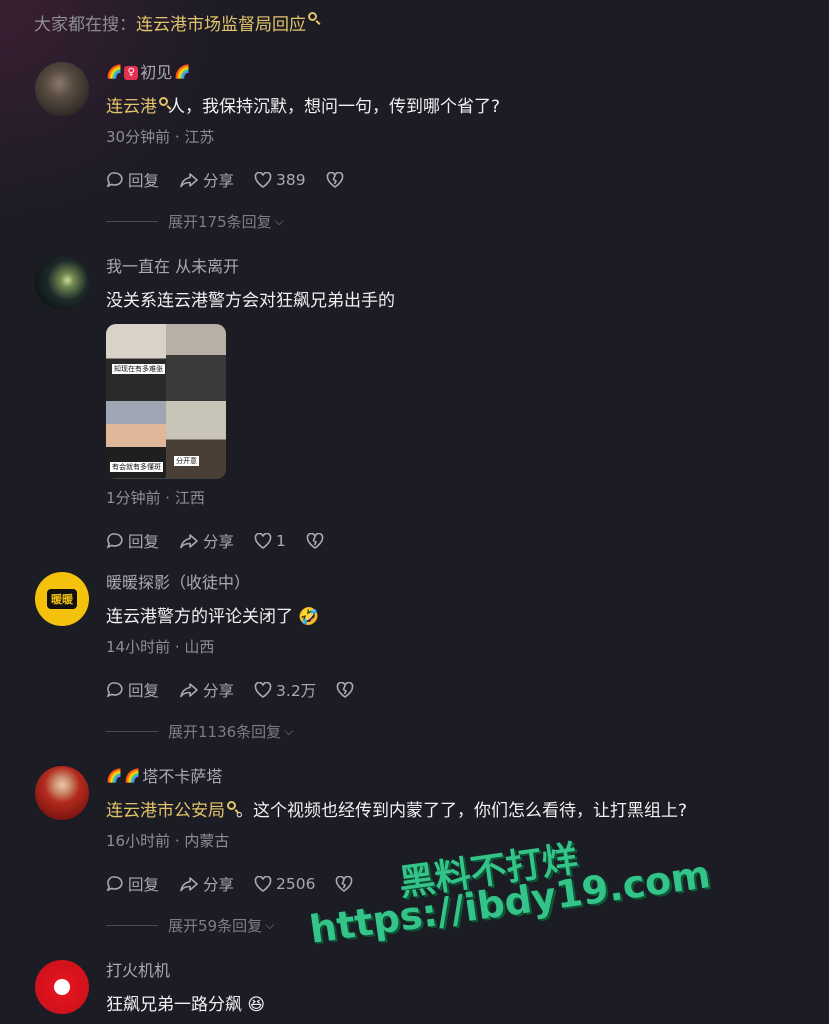  What do you see at coordinates (280, 180) in the screenshot?
I see `like-button: 389` at bounding box center [280, 180].